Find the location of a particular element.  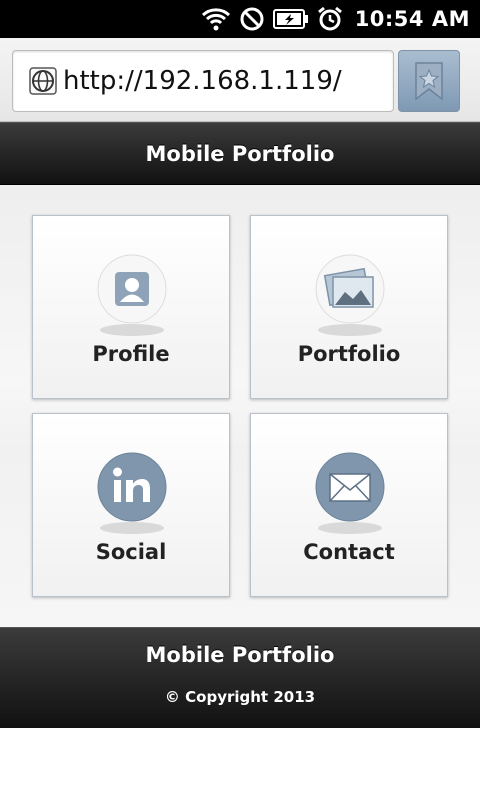

social-label: Social is located at coordinates (131, 552).